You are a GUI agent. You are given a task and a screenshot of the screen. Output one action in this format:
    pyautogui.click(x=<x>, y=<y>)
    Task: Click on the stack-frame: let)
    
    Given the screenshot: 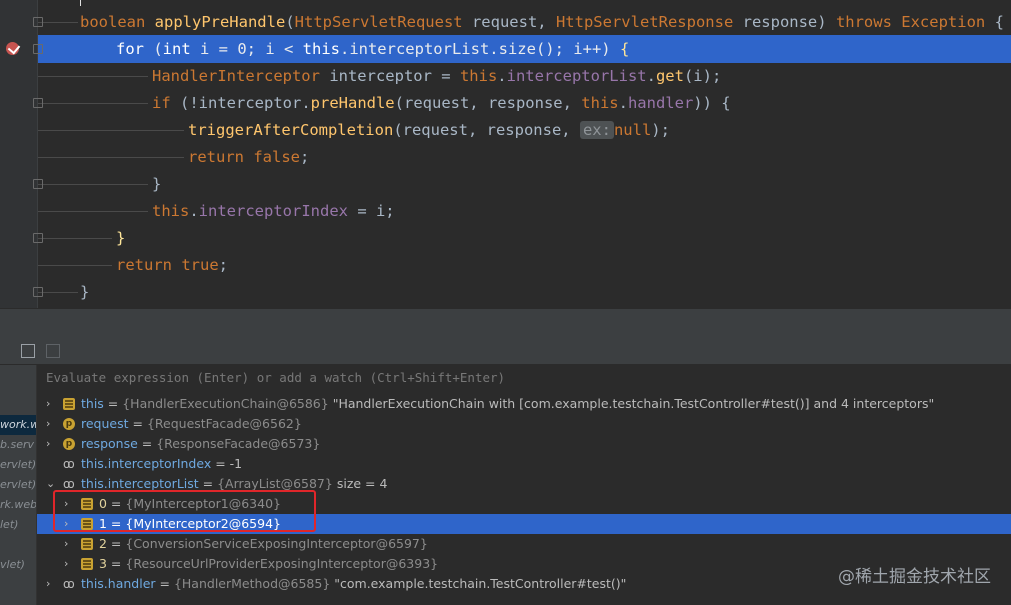 What is the action you would take?
    pyautogui.click(x=18, y=525)
    